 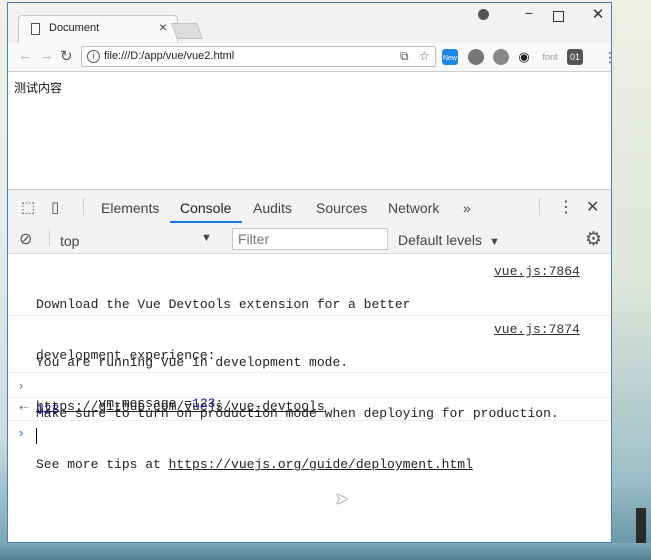 I want to click on deployment-link: https://vuejs.org/guide/deployment.html, so click(x=321, y=464).